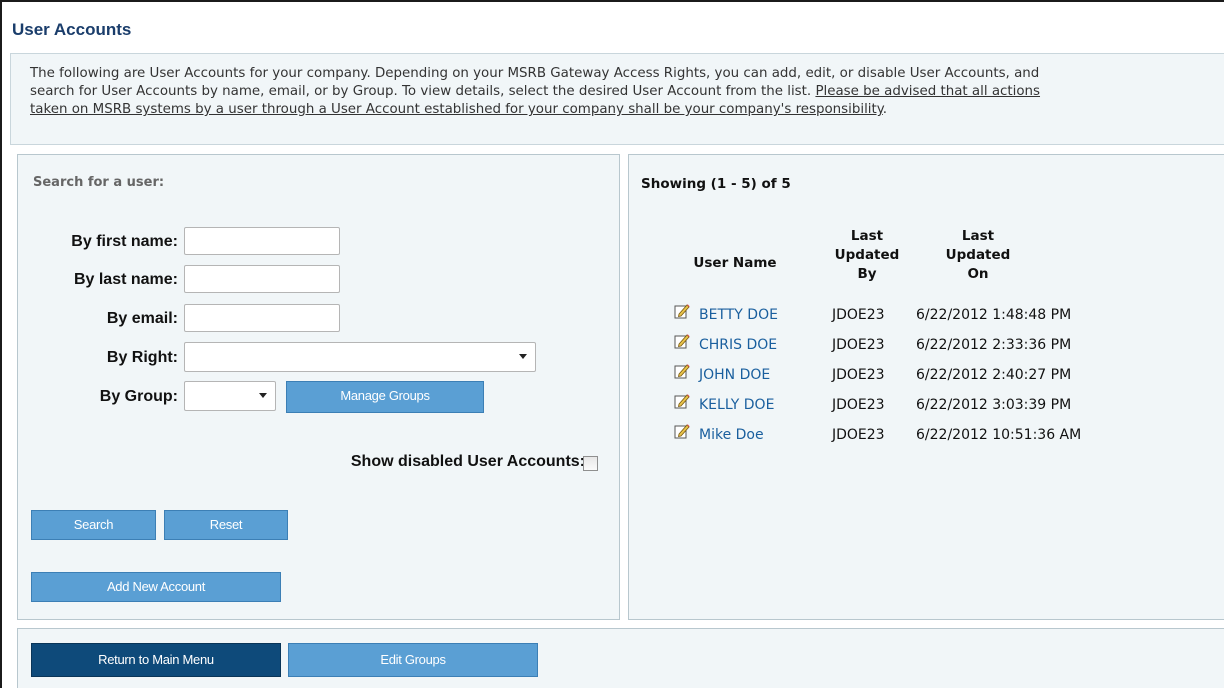 This screenshot has width=1224, height=688. I want to click on email-label: By email:, so click(142, 318).